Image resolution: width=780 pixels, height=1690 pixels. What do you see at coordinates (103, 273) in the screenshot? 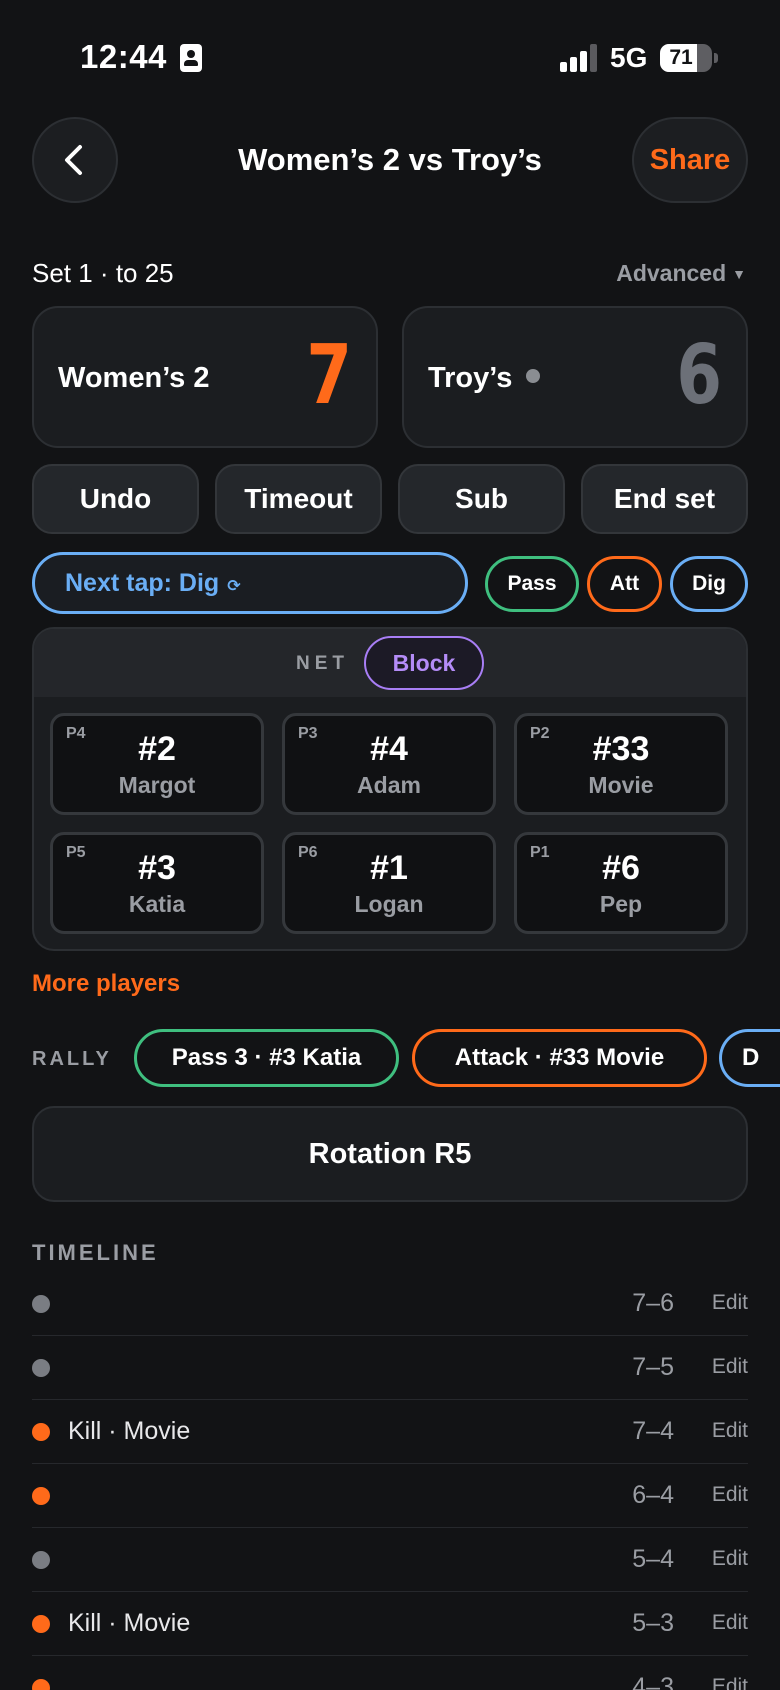
I see `set-label: Set 1 · to 25` at bounding box center [103, 273].